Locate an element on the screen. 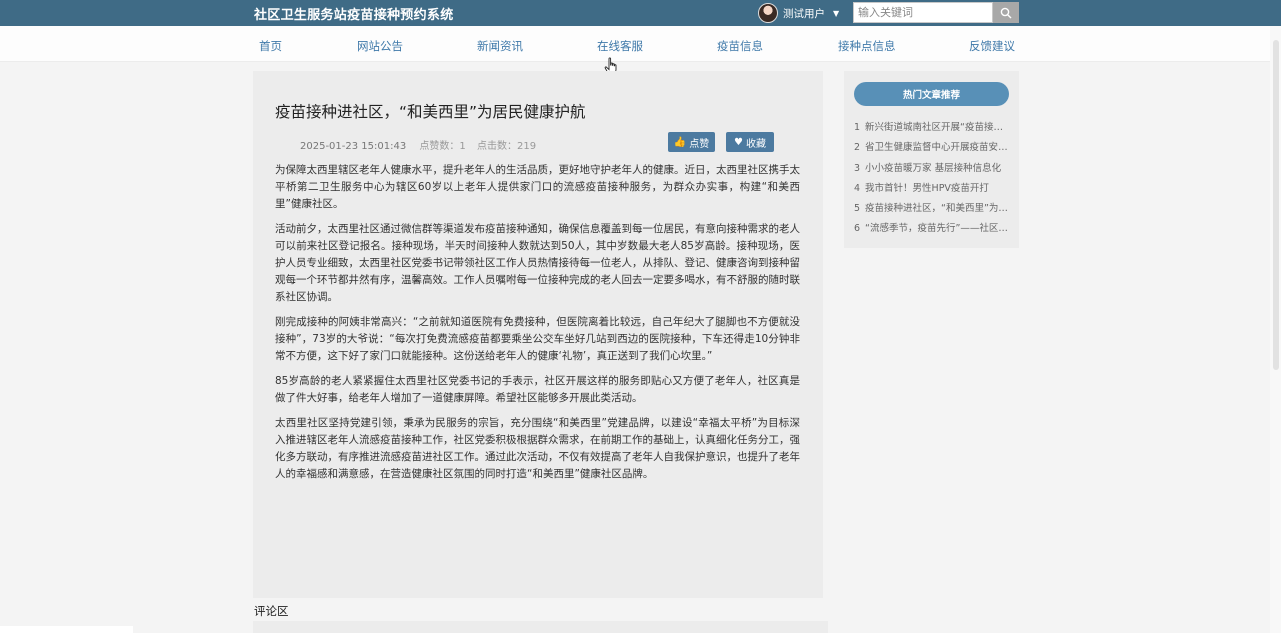 The image size is (1281, 633). hot-article-item: 1 新兴街道城南社区开展“疫苗接种进社区”活动 is located at coordinates (933, 129).